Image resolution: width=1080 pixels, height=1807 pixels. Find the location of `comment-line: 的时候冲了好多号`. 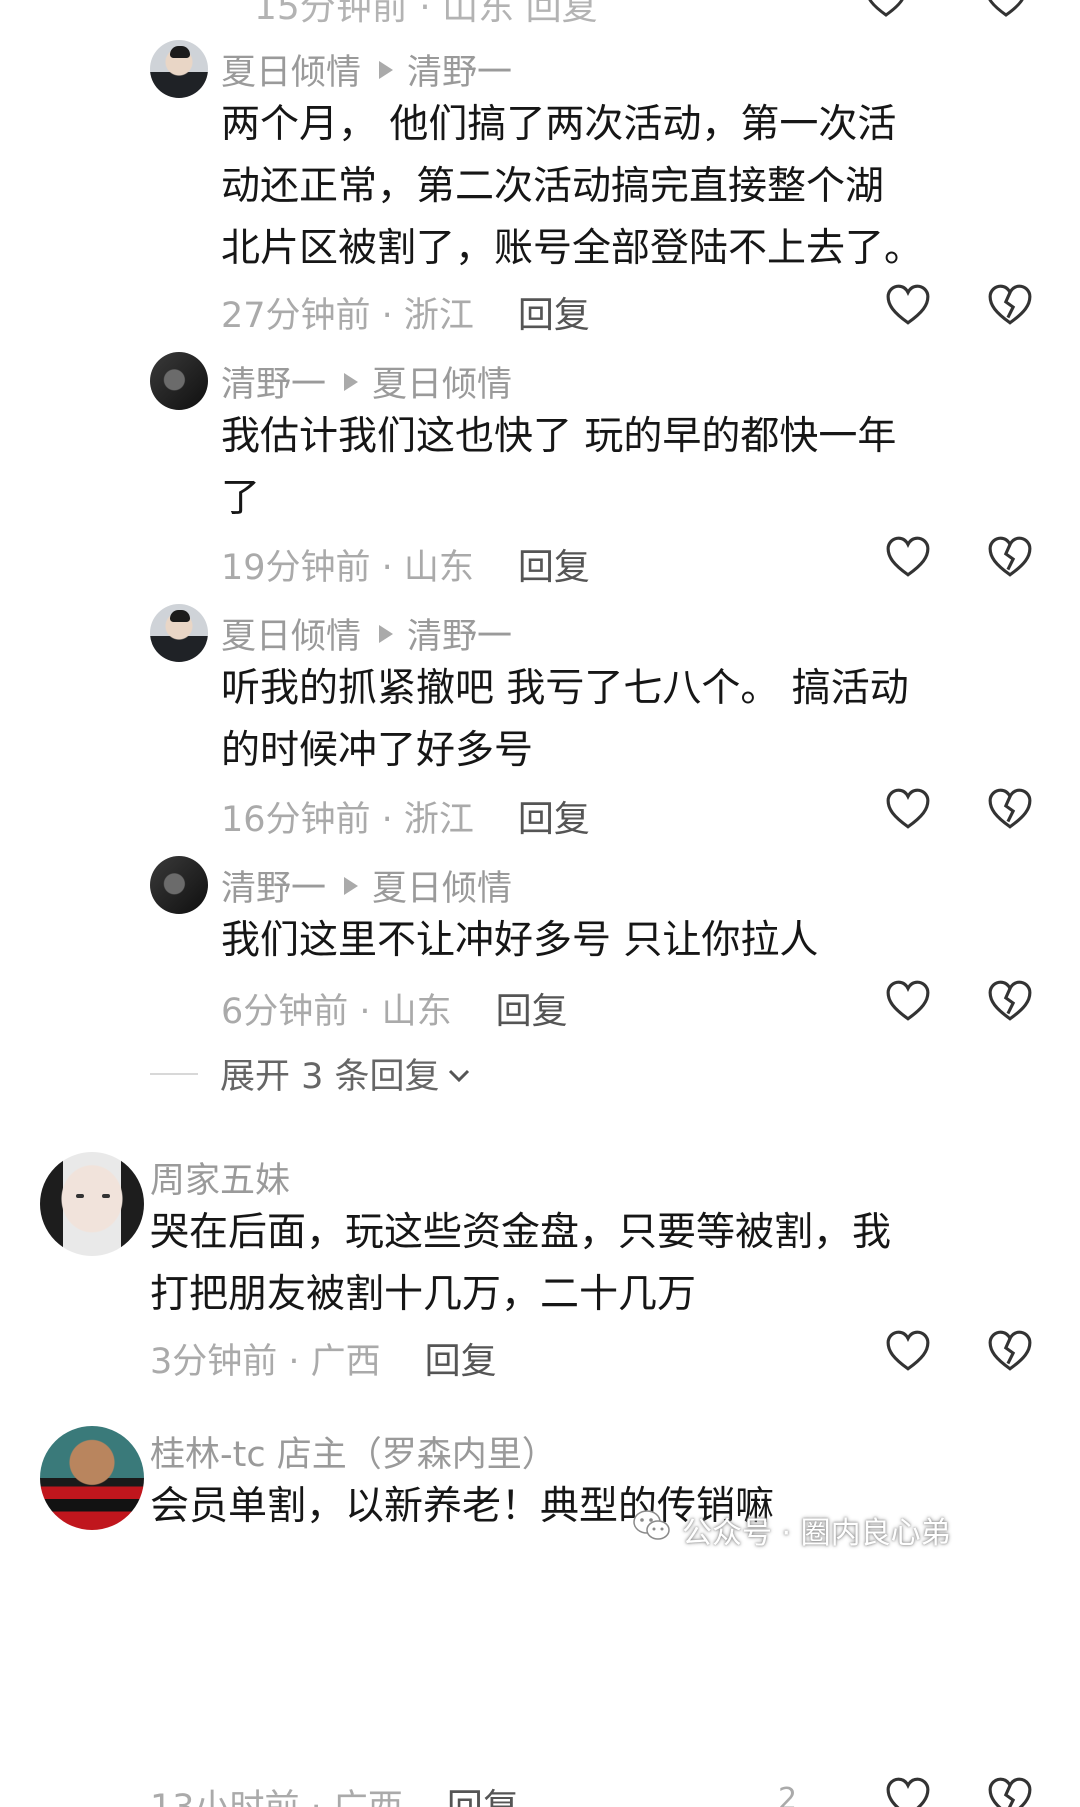

comment-line: 的时候冲了好多号 is located at coordinates (377, 750).